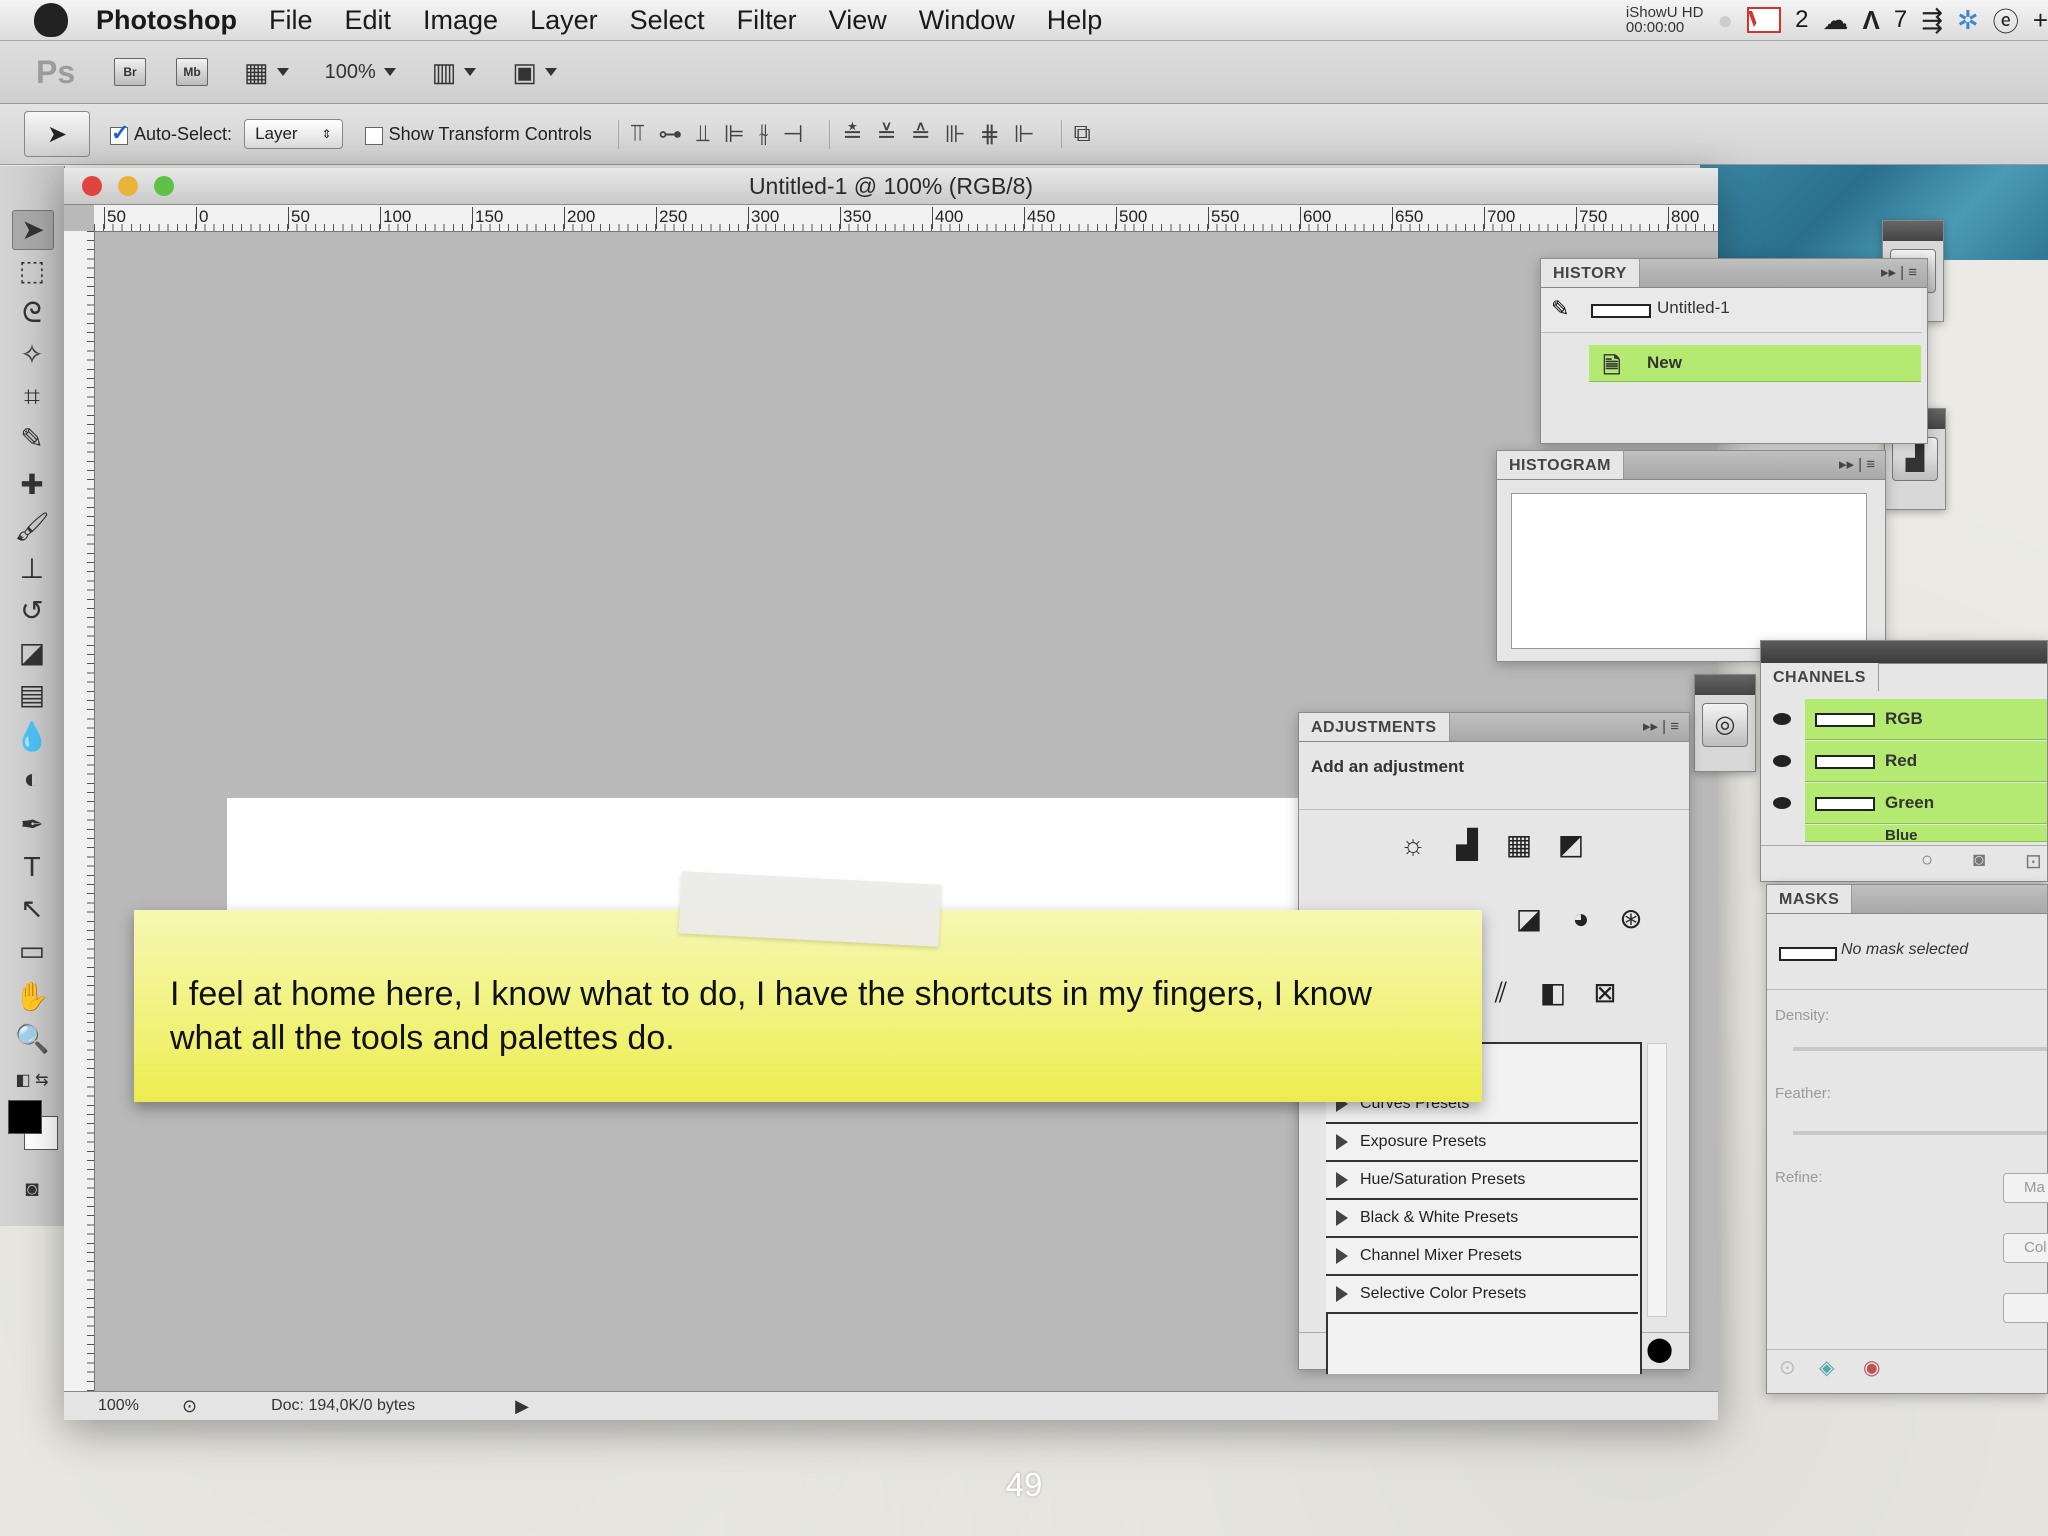 The image size is (2048, 1536). Describe the element at coordinates (793, 134) in the screenshot. I see `align-right-icon: ⊣` at that location.